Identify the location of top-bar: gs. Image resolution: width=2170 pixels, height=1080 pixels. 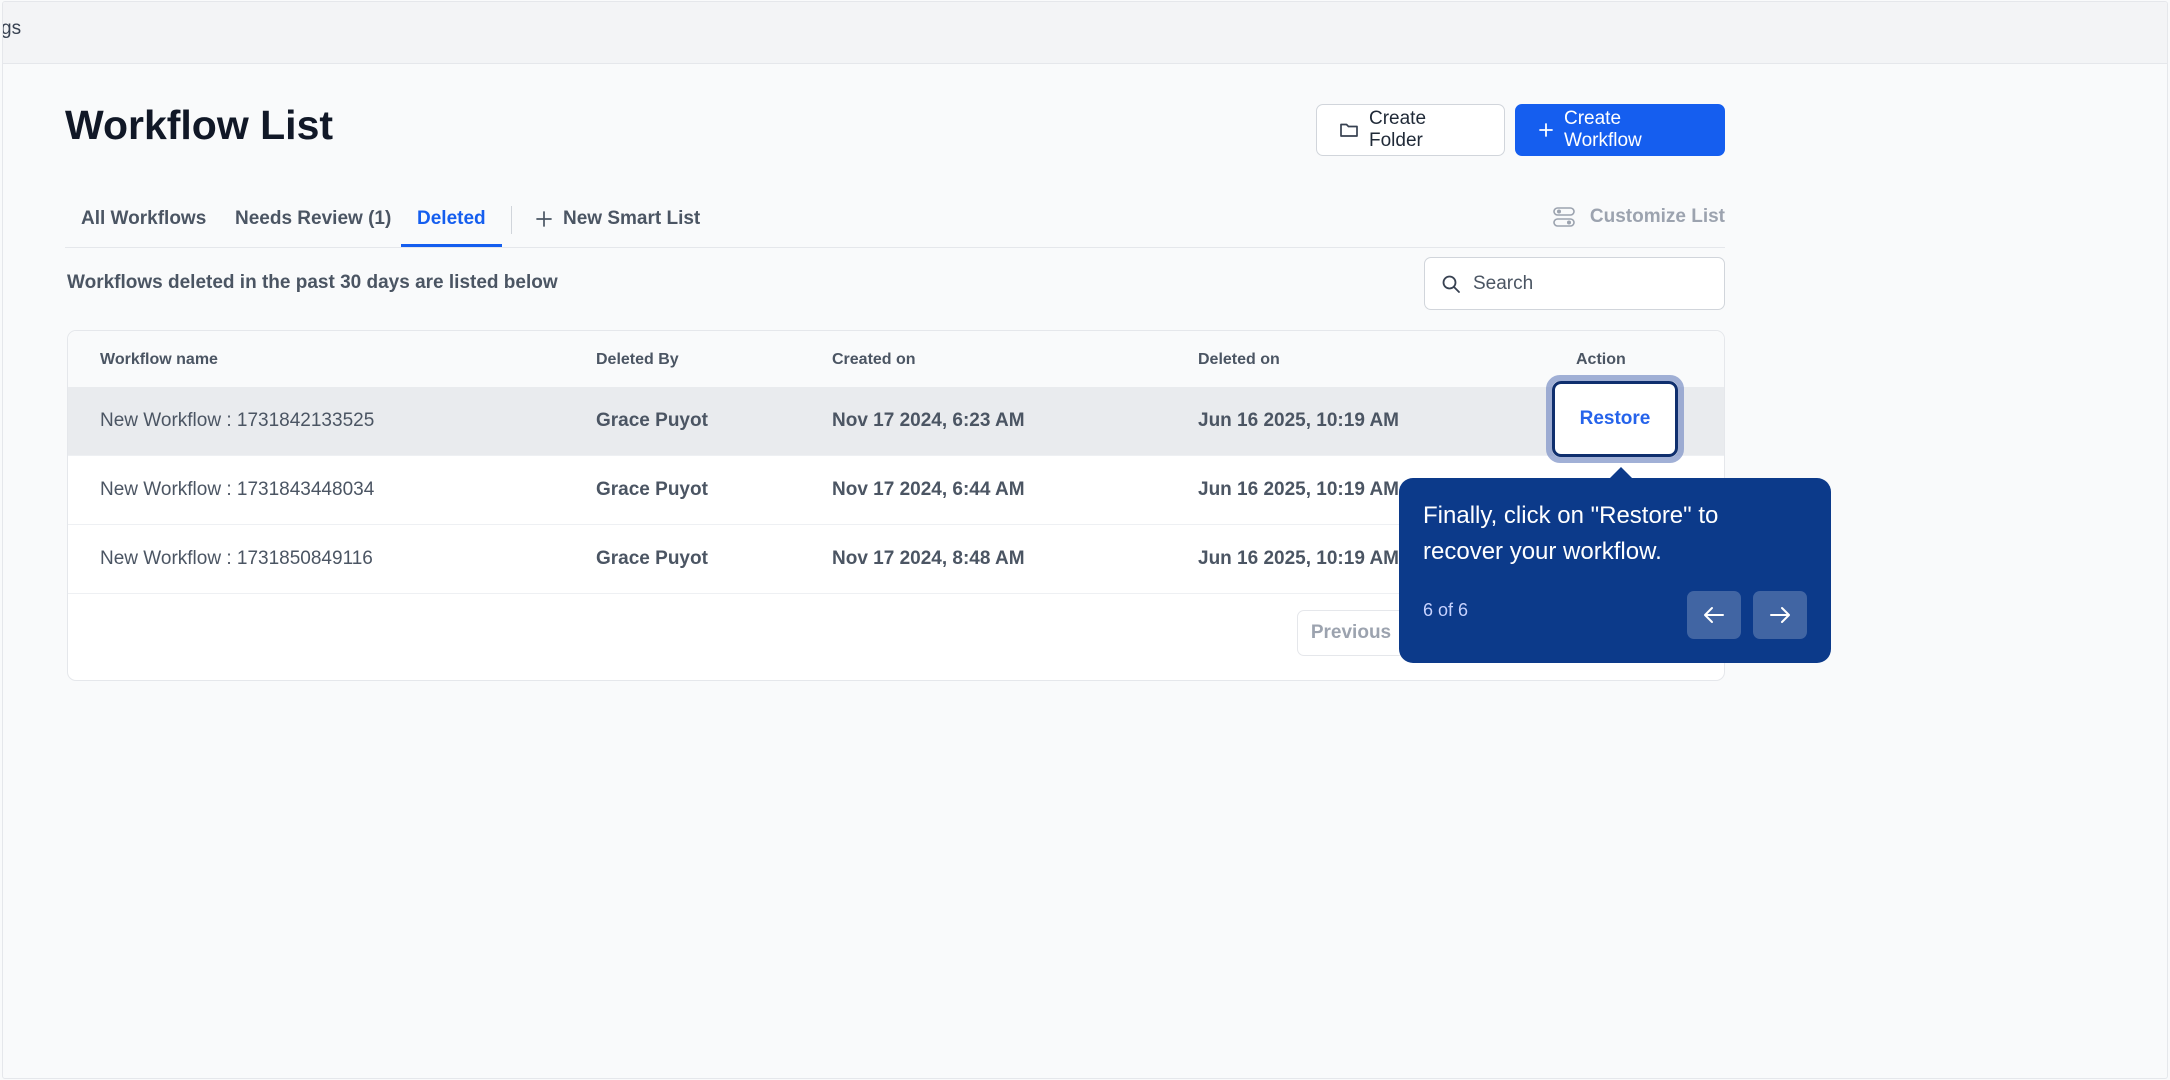
(1085, 33).